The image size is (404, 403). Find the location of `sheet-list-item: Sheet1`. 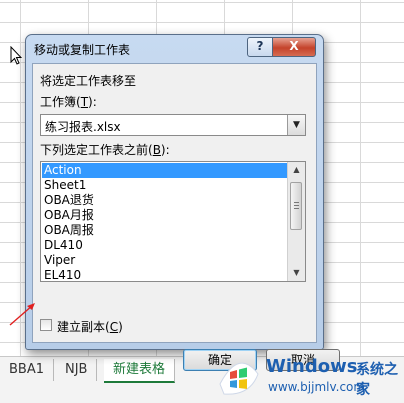

sheet-list-item: Sheet1 is located at coordinates (165, 185).